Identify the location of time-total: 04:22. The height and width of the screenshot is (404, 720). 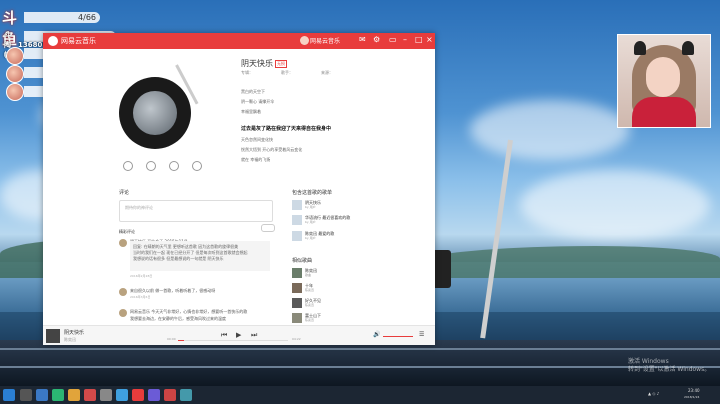
(296, 339).